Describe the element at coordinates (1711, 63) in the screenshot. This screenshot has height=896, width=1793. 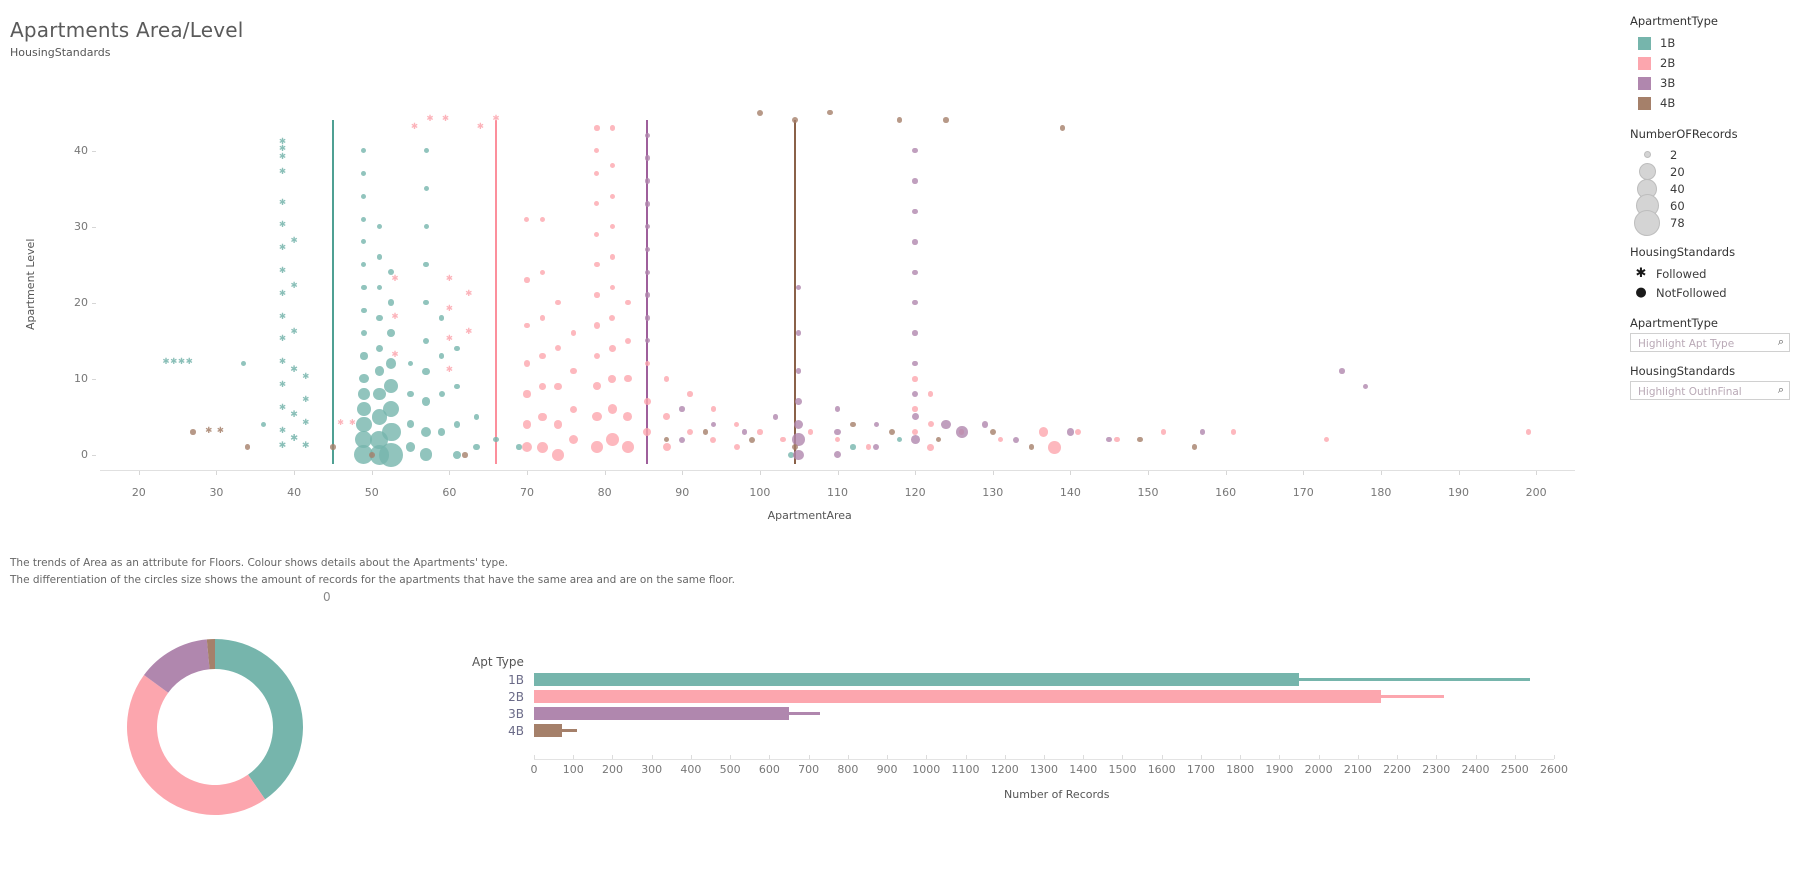
I see `legend-item-2B: 2B` at that location.